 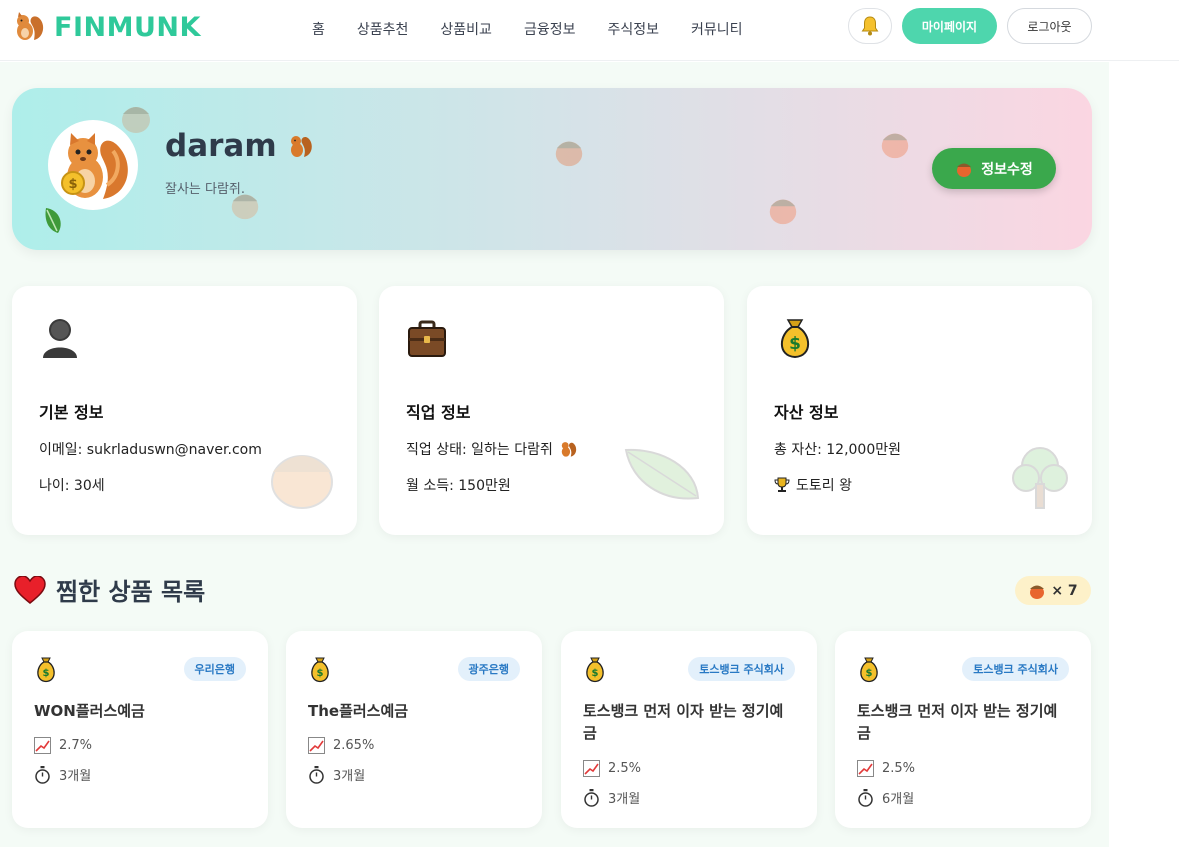 What do you see at coordinates (806, 412) in the screenshot?
I see `asset-info-title: 자산 정보` at bounding box center [806, 412].